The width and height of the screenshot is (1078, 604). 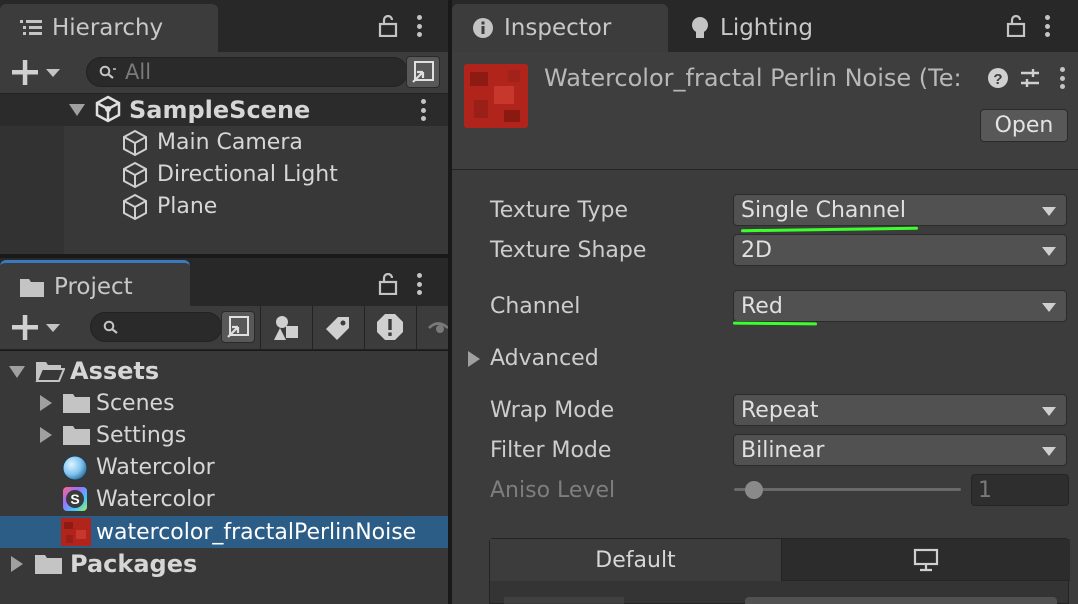 I want to click on tree-item-label: Scenes, so click(x=135, y=403).